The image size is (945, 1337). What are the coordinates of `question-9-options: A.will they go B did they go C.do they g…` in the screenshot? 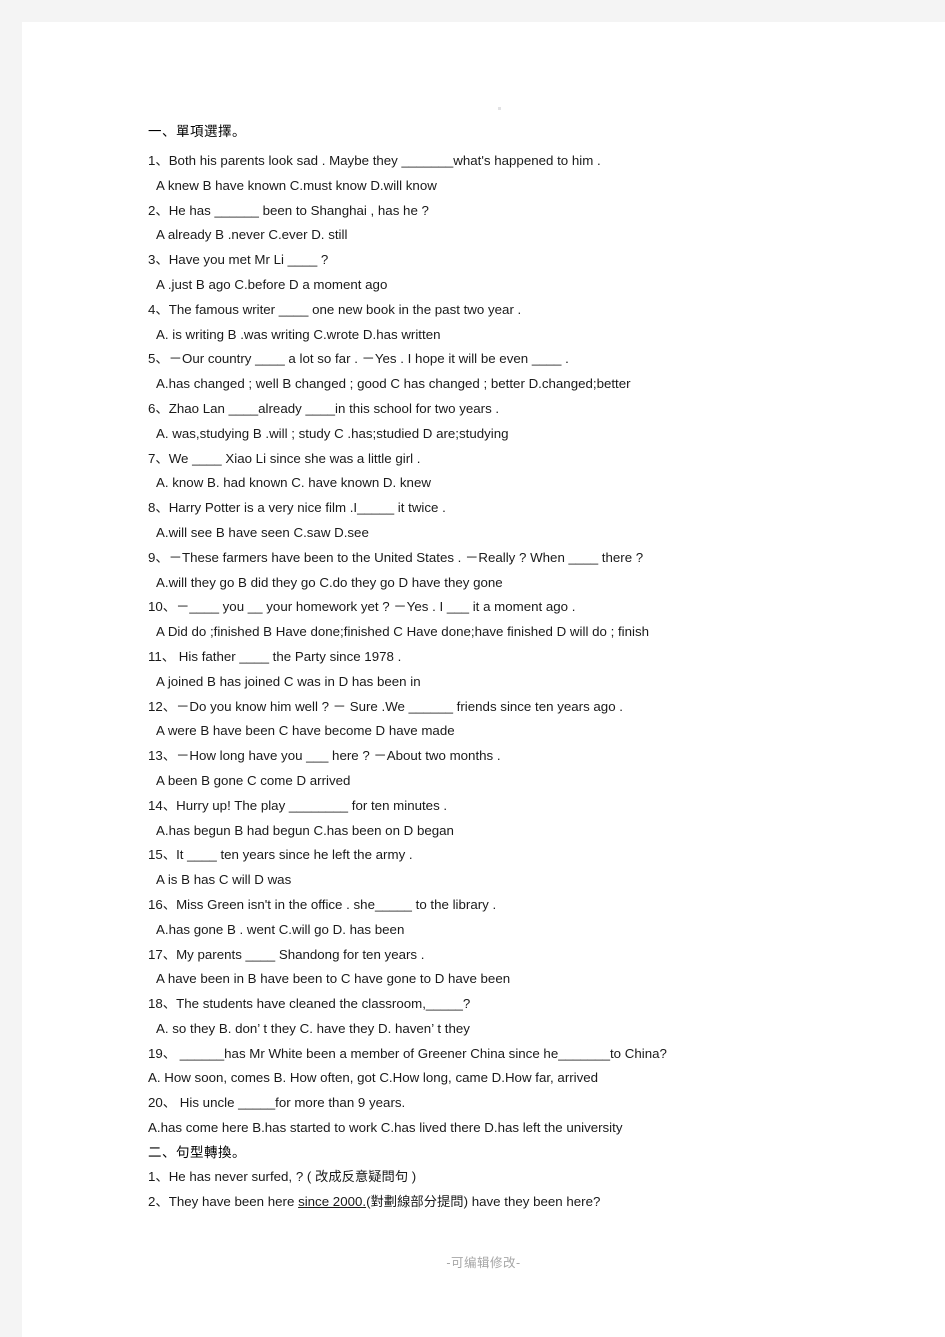 It's located at (329, 582).